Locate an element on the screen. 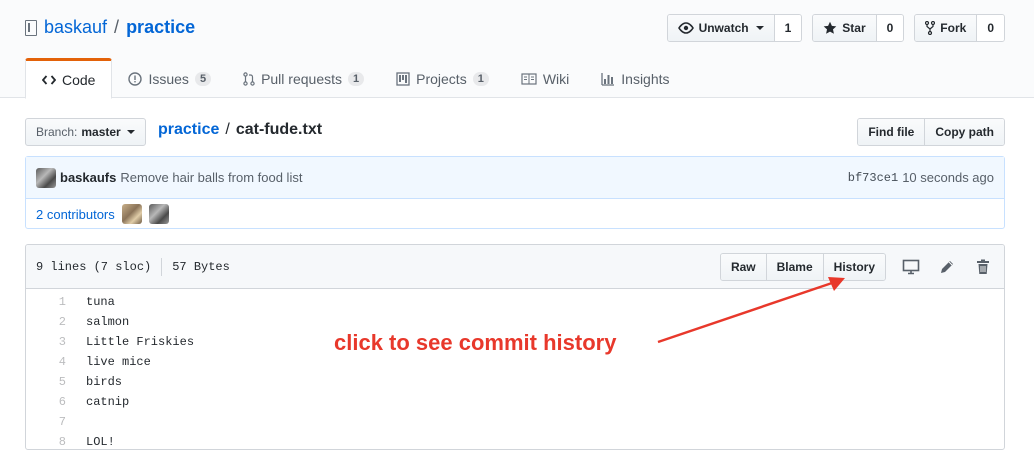  file-nav-buttons: Find file Copy path is located at coordinates (931, 132).